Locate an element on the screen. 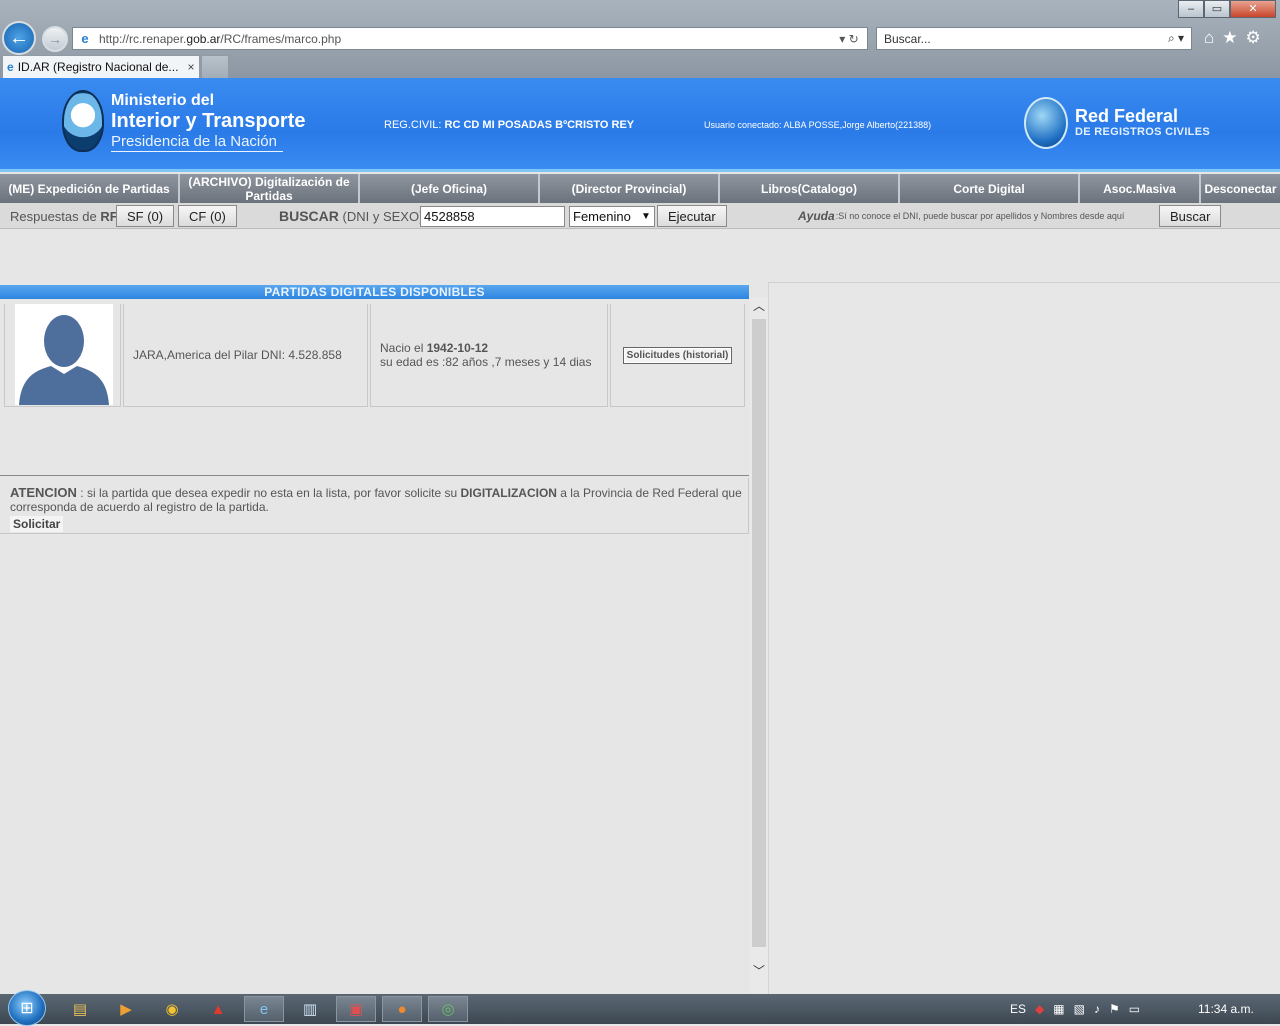  menu-desconectar: Desconectar is located at coordinates (1240, 188).